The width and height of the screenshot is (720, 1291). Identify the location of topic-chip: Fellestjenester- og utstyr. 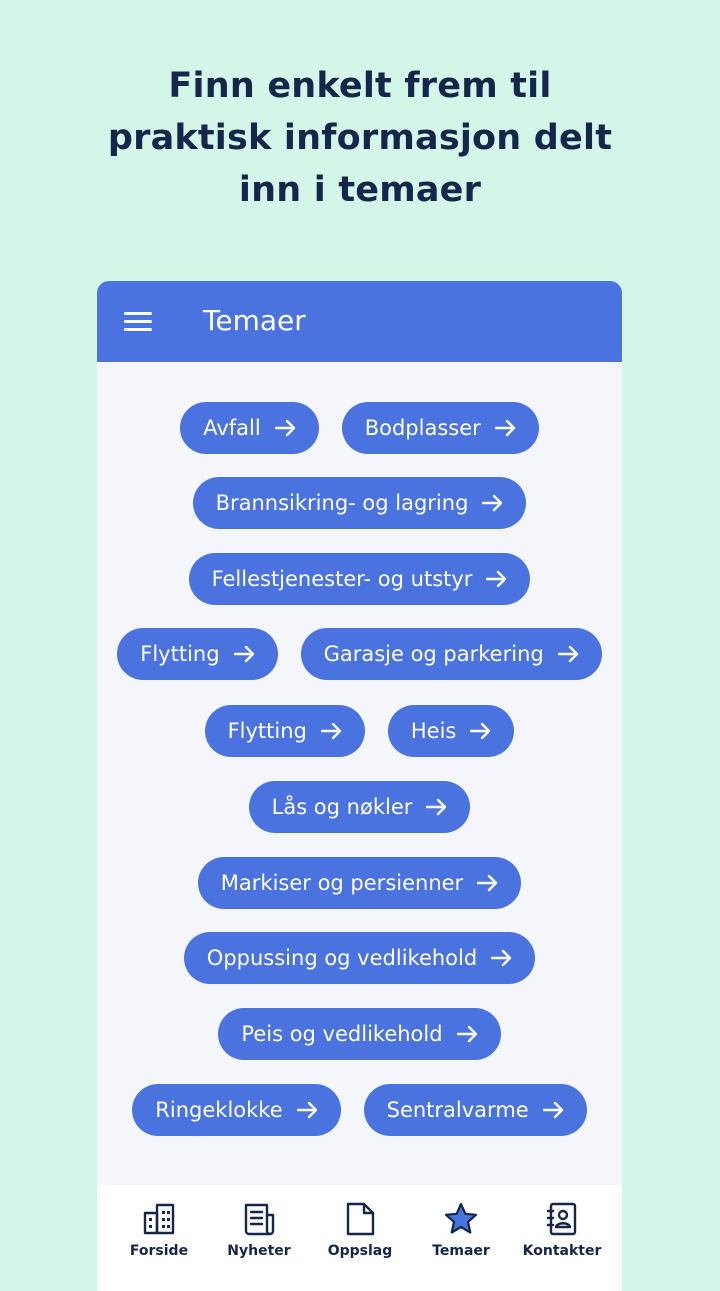
(359, 579).